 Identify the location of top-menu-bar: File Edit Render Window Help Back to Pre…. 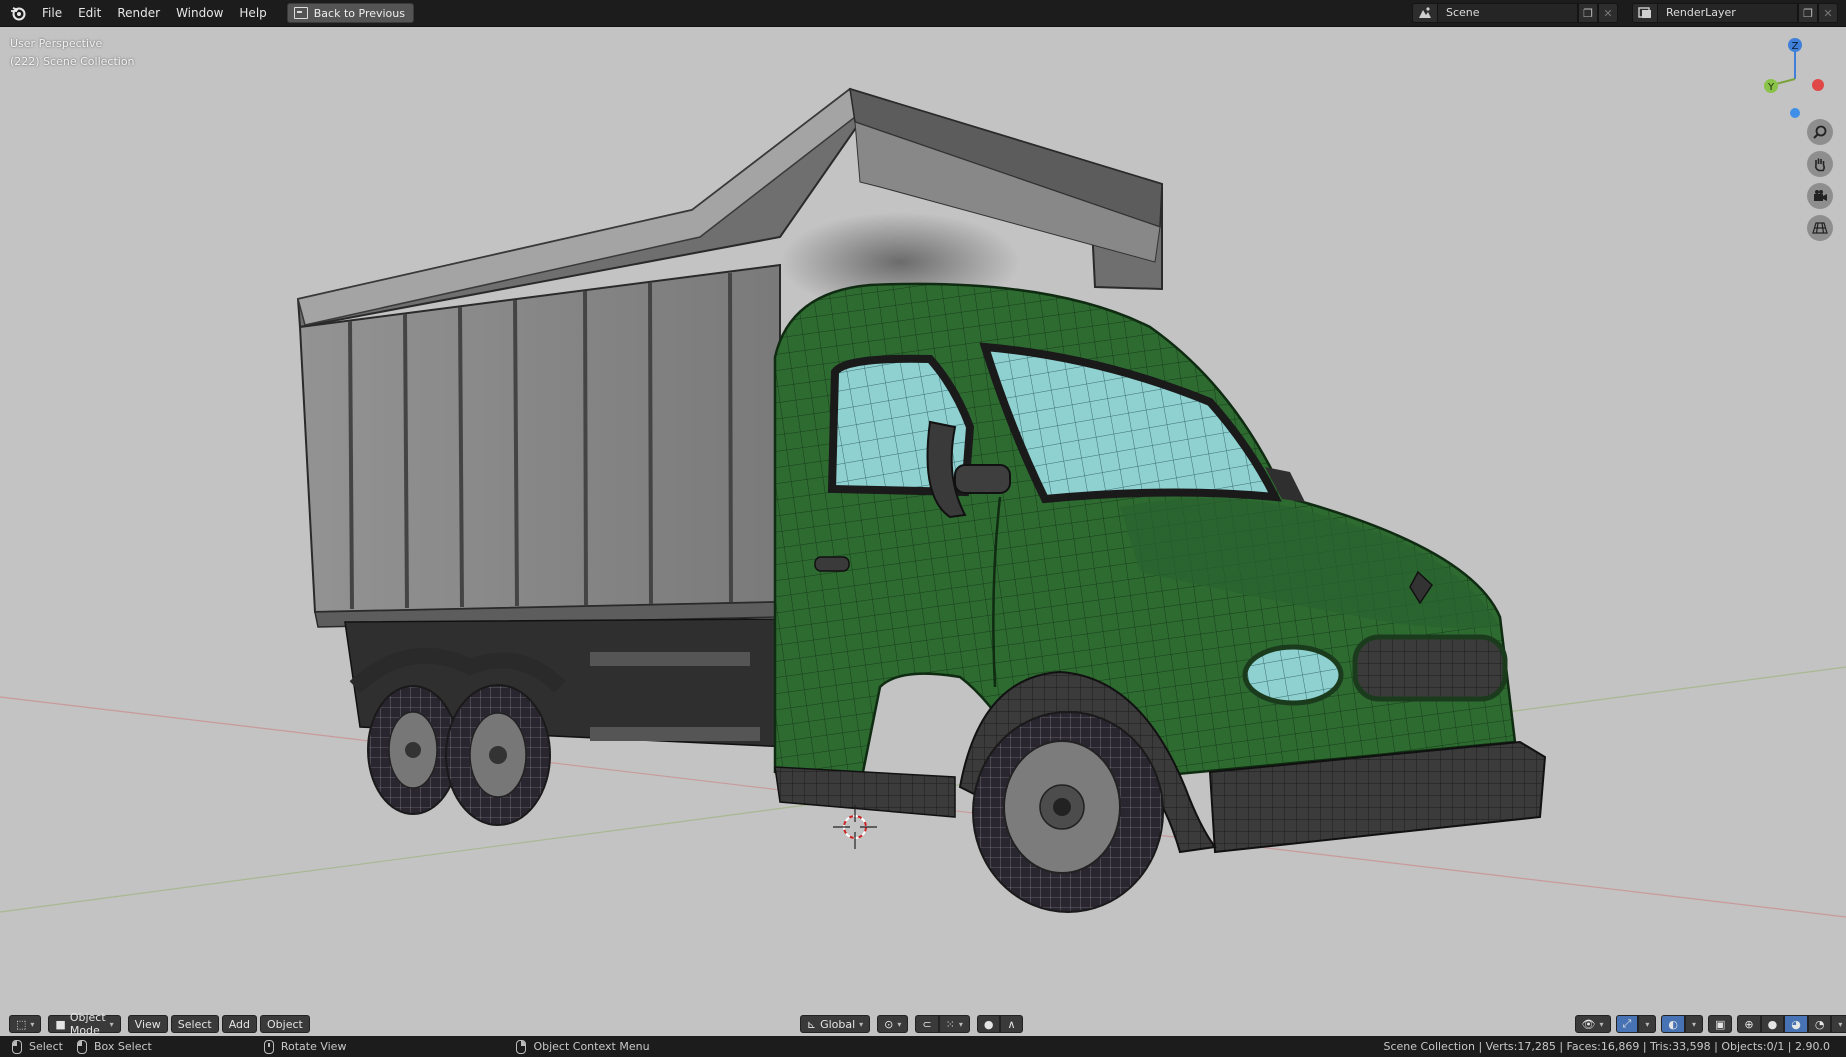
(923, 13).